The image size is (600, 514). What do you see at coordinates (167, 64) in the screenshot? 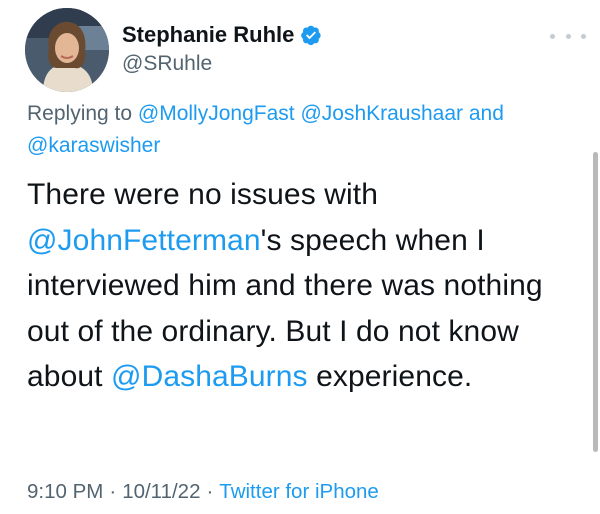
I see `author-handle: @SRuhle` at bounding box center [167, 64].